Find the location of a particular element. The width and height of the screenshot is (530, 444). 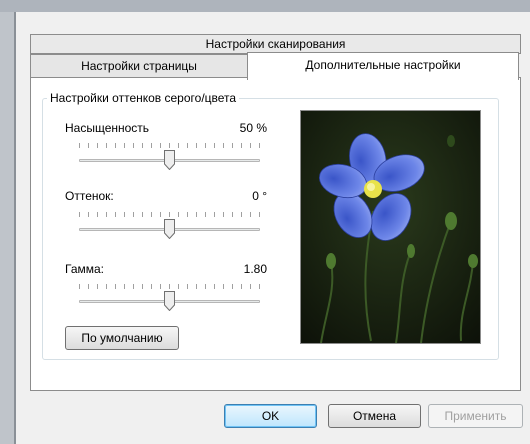

gamma-ticks is located at coordinates (169, 287).